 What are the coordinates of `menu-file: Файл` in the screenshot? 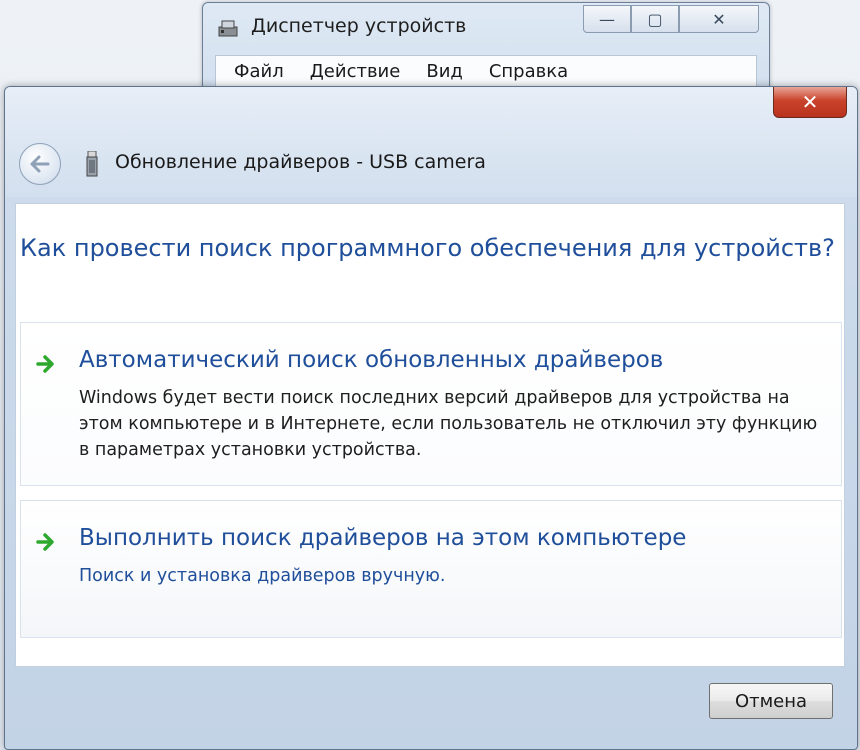 It's located at (259, 71).